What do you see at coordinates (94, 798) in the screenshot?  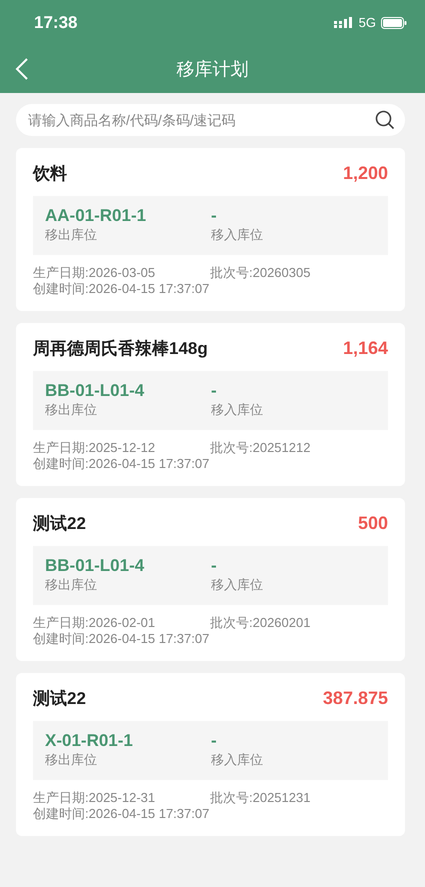 I see `production-date: 生产日期:2025-12-31` at bounding box center [94, 798].